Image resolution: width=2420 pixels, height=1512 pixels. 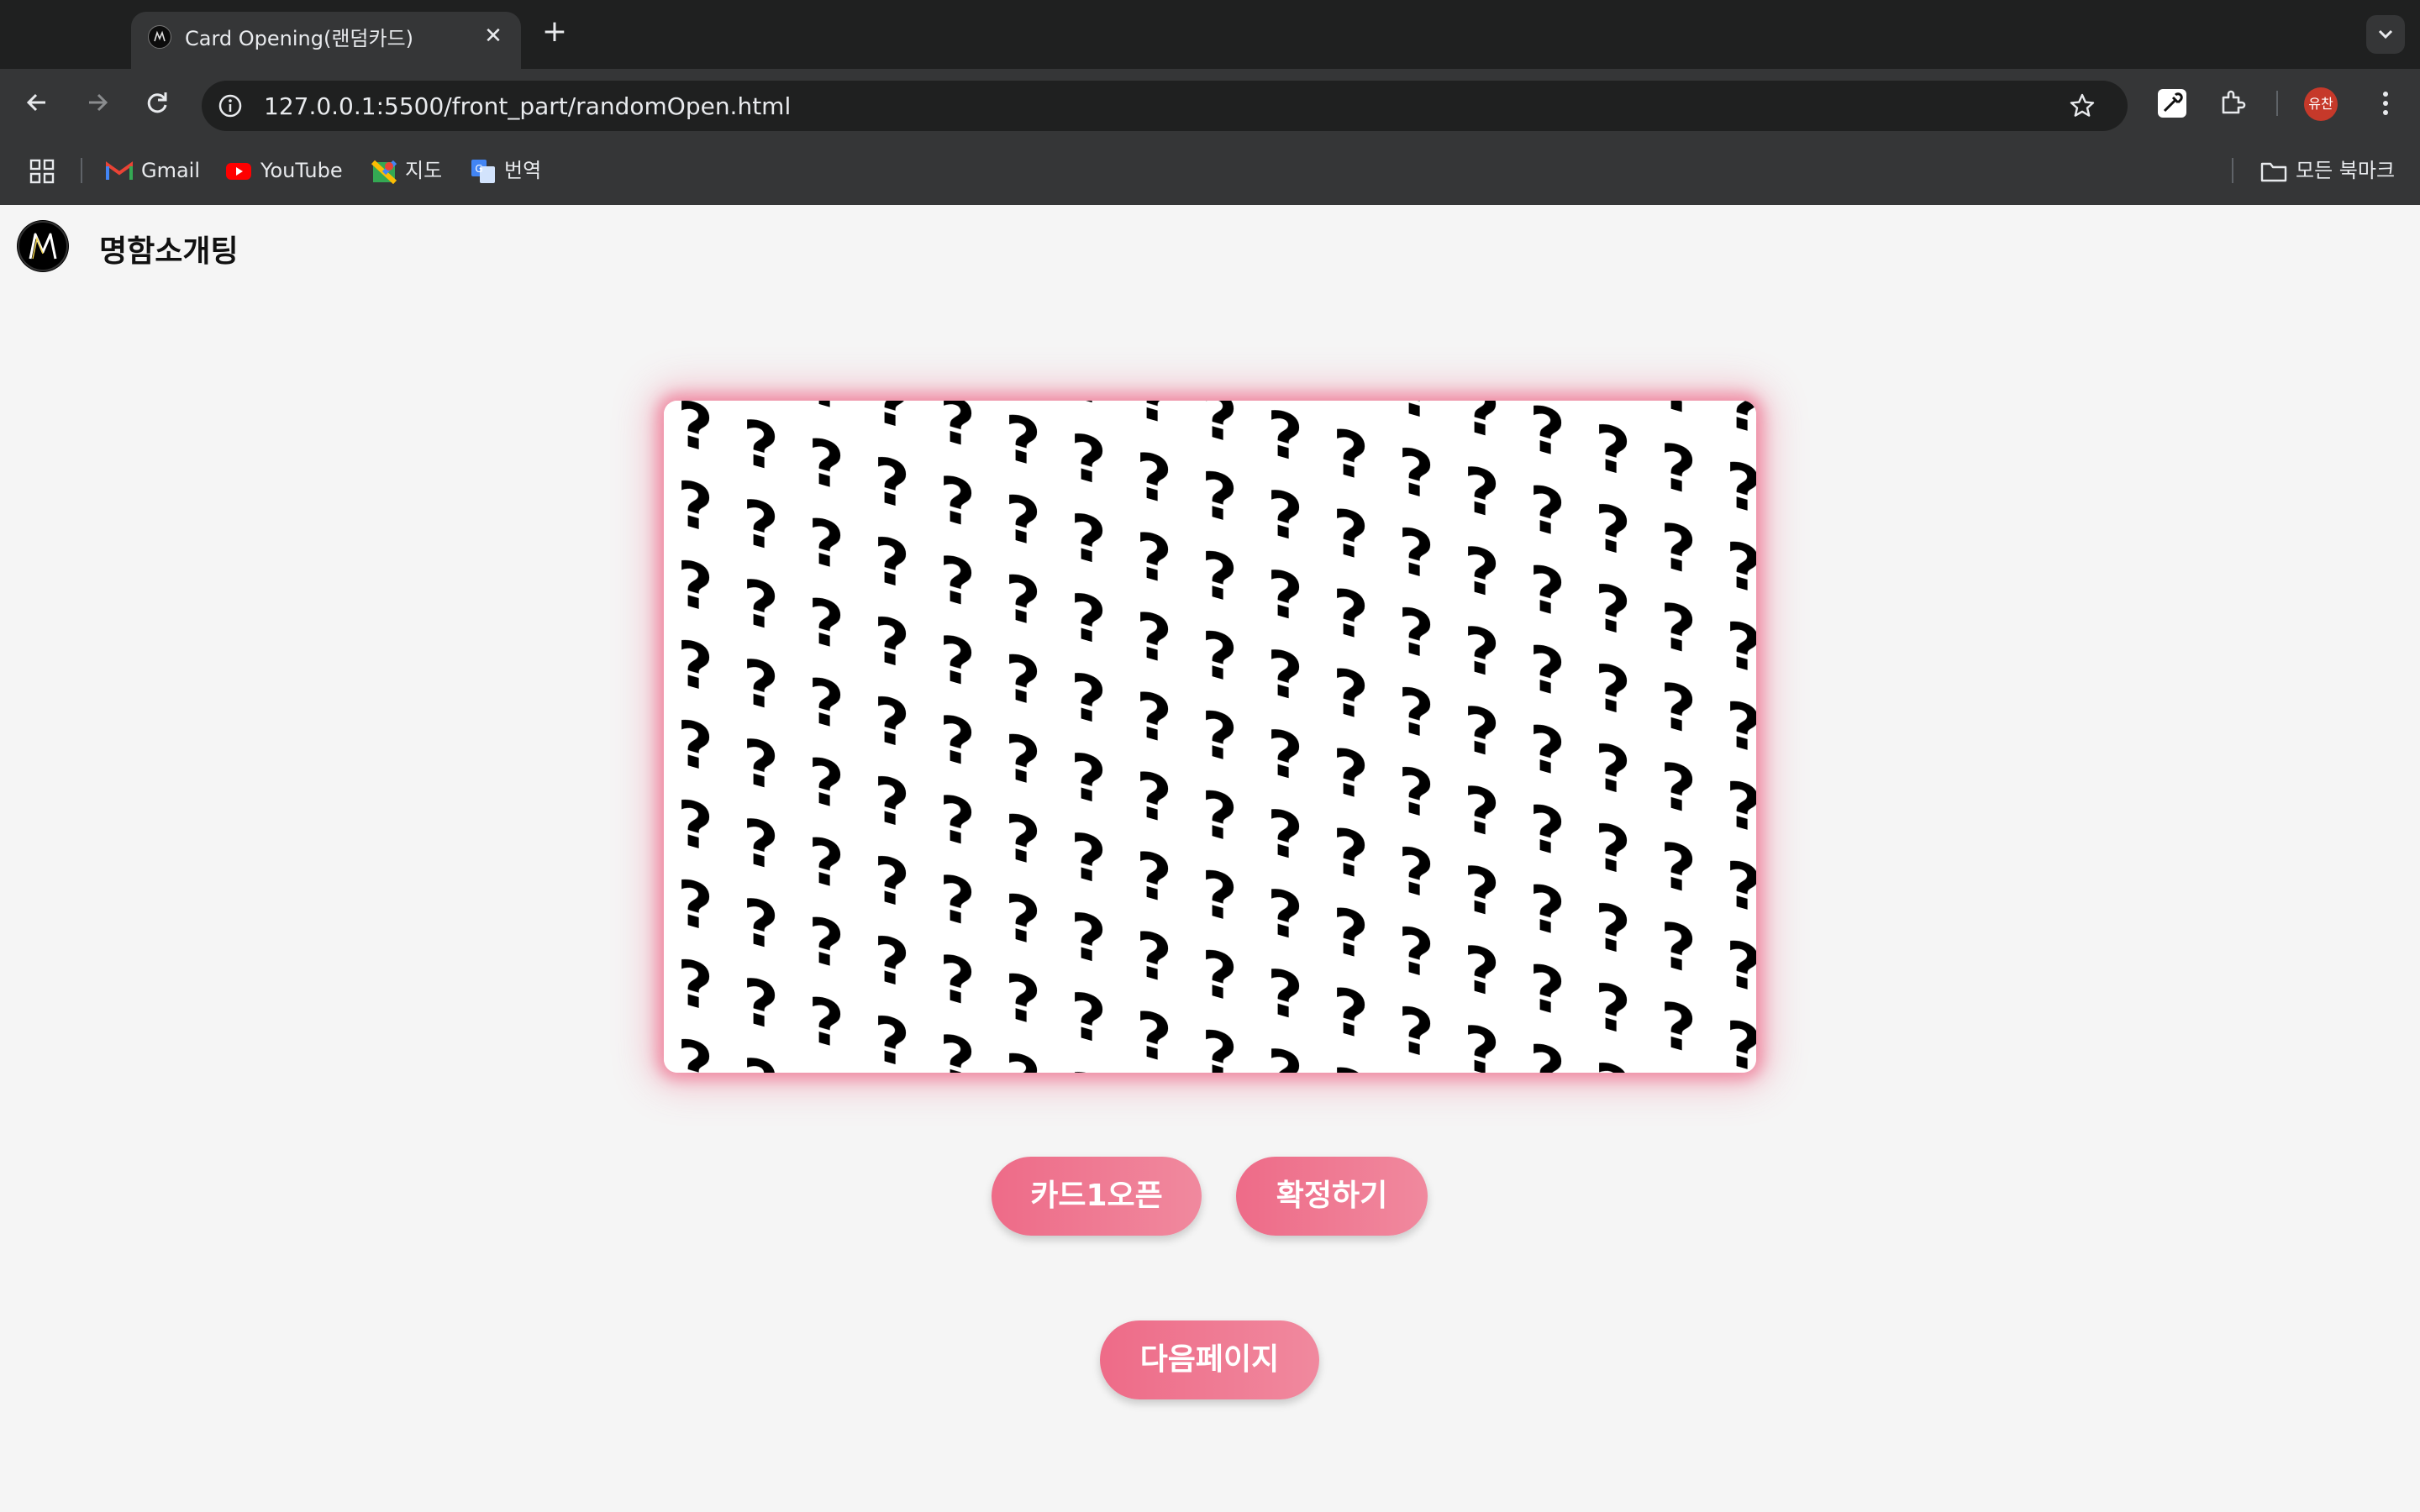 I want to click on bookmark-translate: G 번역, so click(x=506, y=170).